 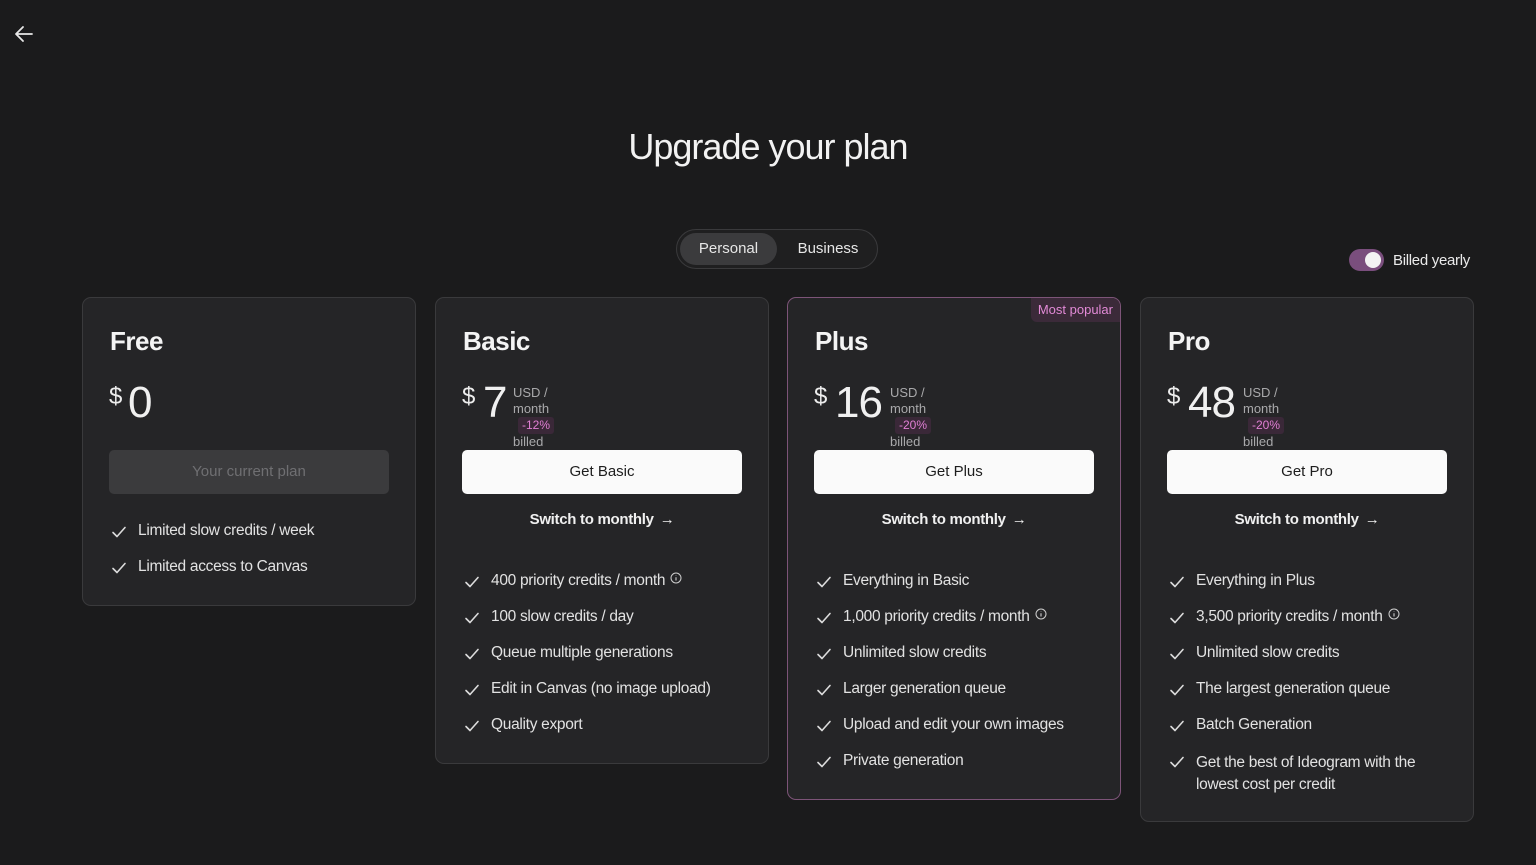 I want to click on feature-text: Limited slow credits / week, so click(x=226, y=530).